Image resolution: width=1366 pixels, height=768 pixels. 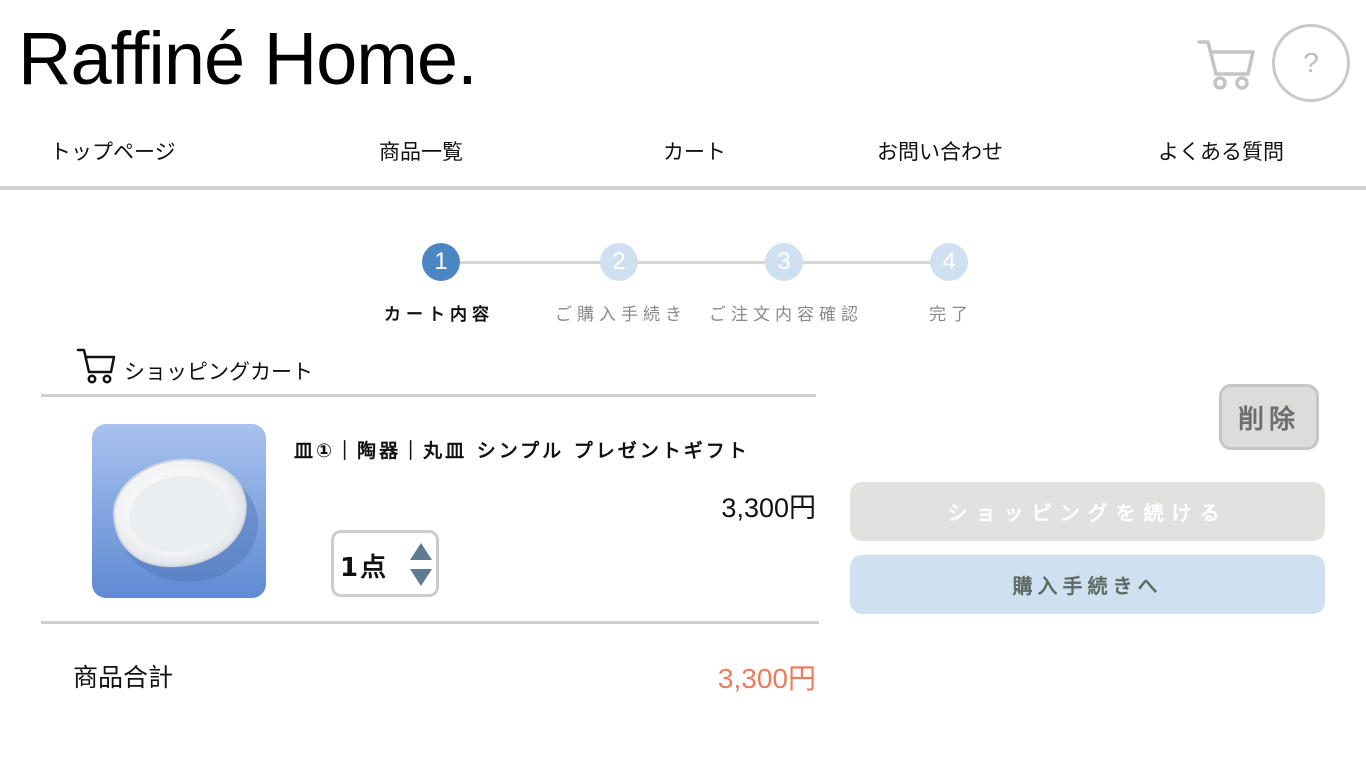 What do you see at coordinates (694, 151) in the screenshot?
I see `nav-item-cart: カート` at bounding box center [694, 151].